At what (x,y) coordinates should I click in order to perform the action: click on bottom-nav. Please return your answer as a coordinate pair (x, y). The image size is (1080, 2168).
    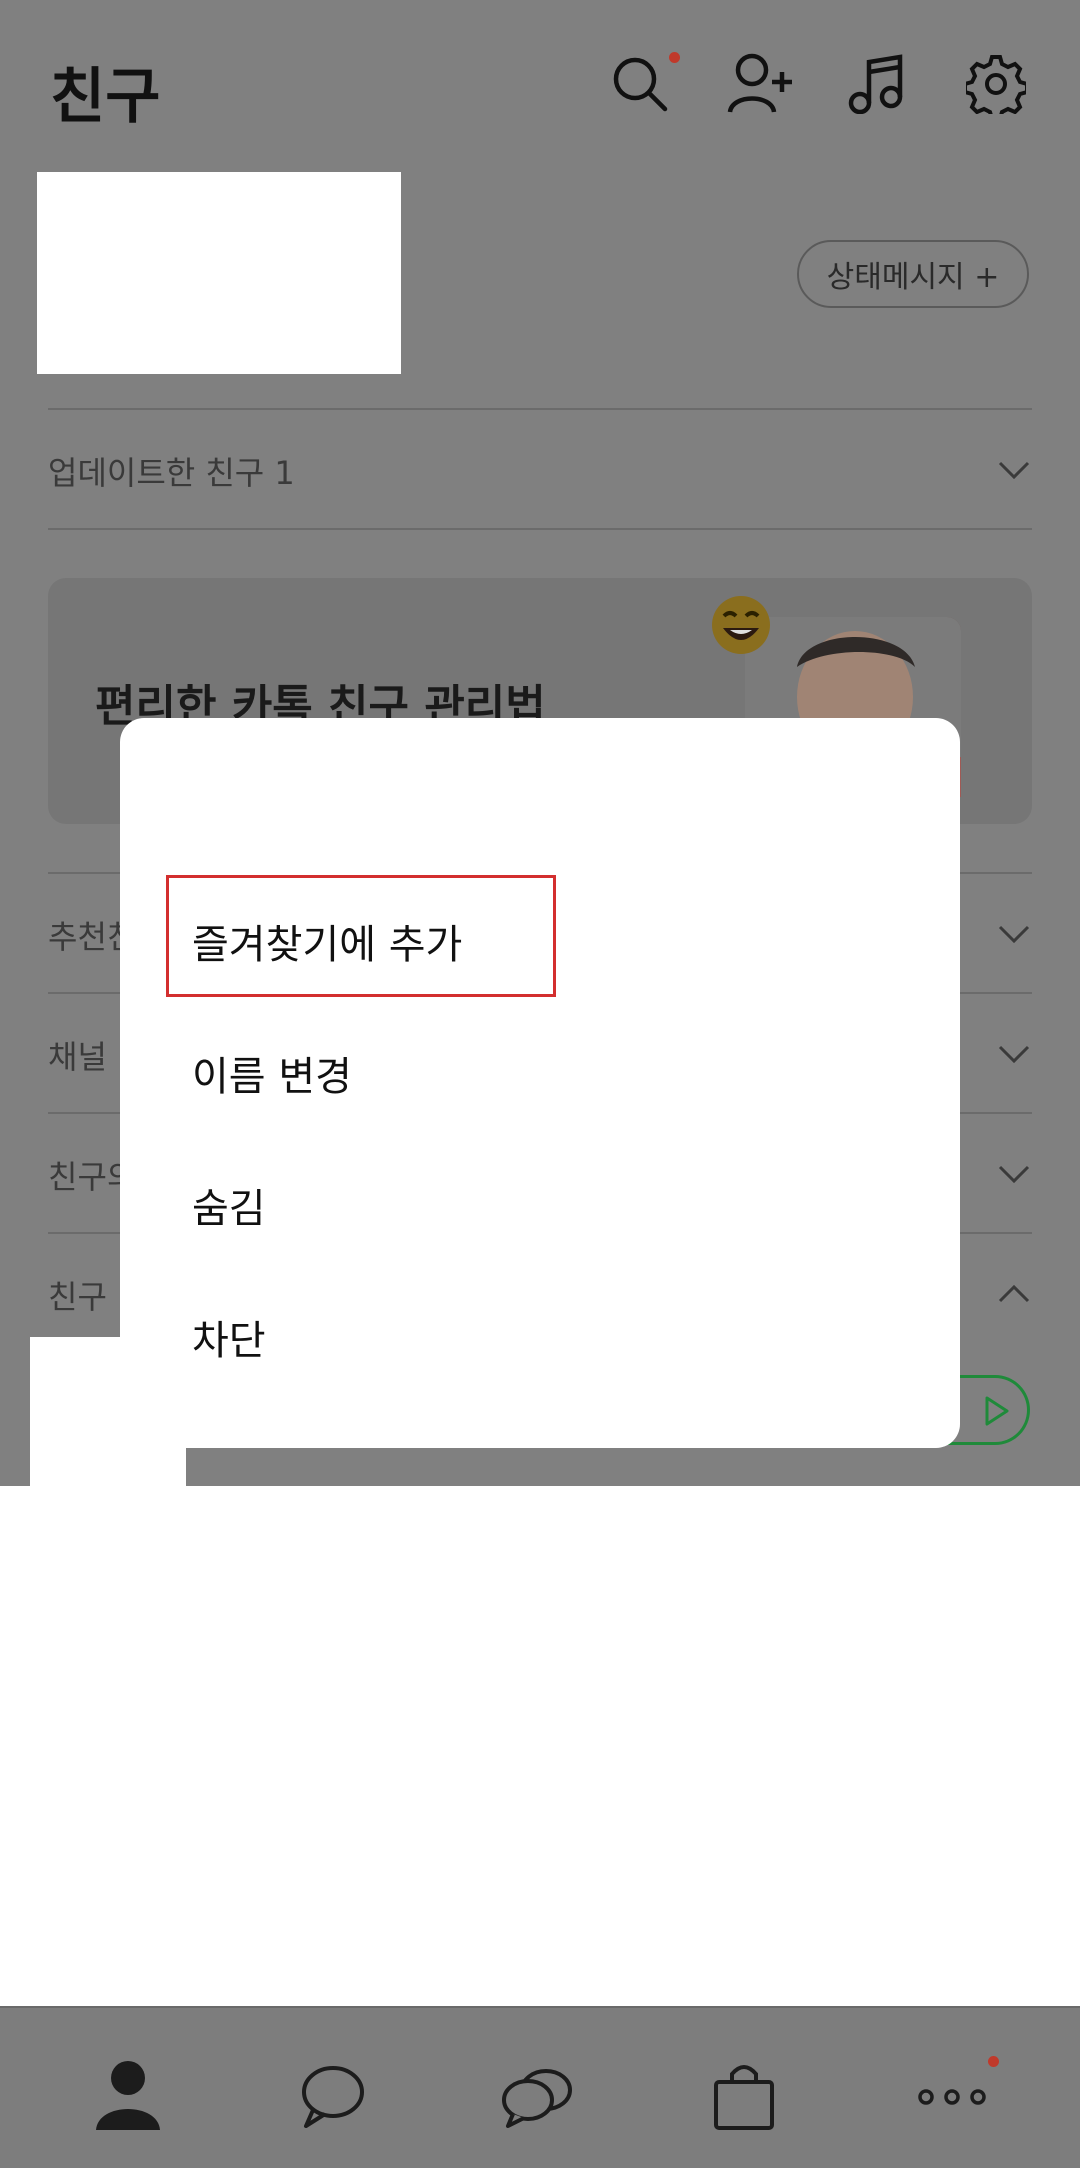
    Looking at the image, I should click on (540, 2087).